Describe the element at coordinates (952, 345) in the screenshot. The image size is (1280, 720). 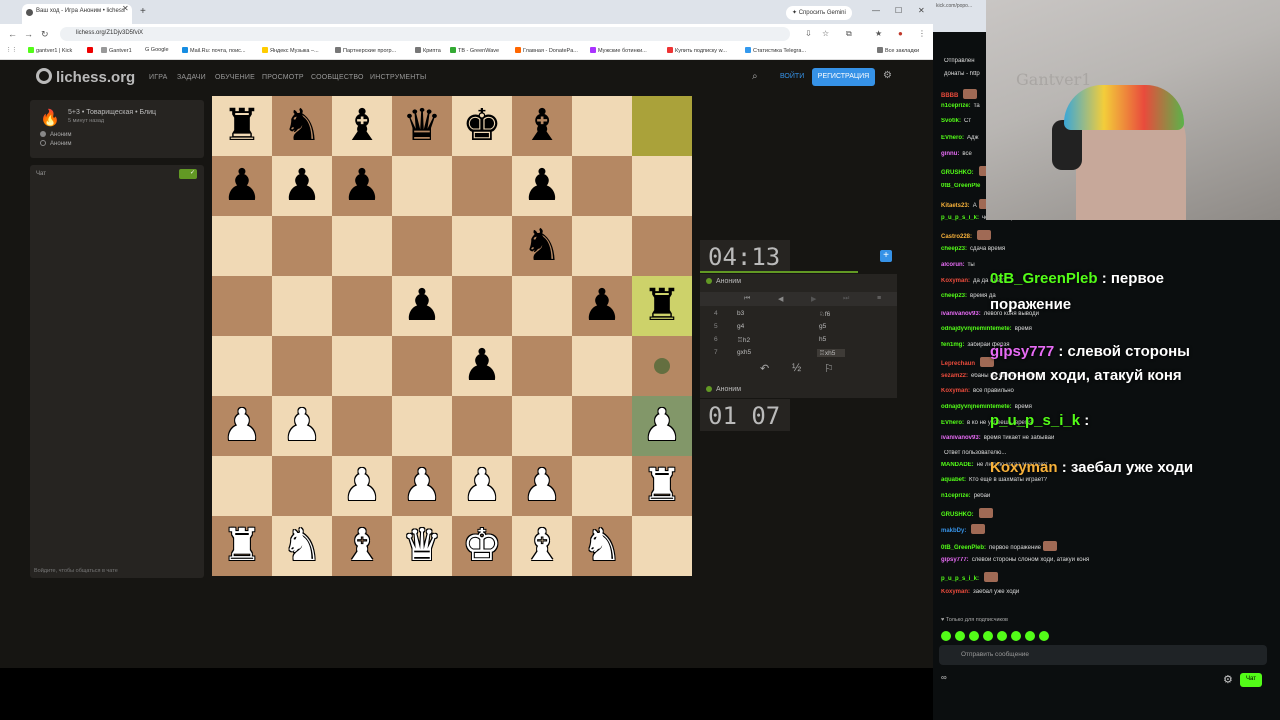
I see `chat-username: fen1mg:` at that location.